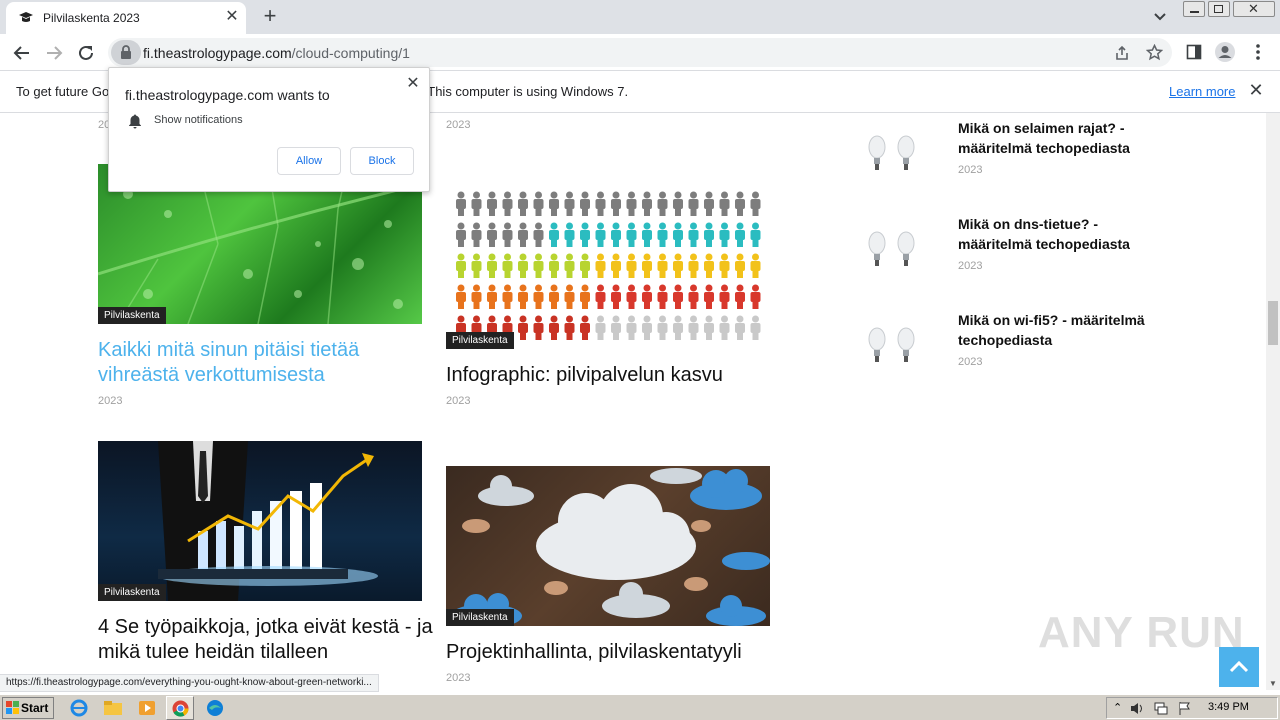  I want to click on lock-icon, so click(126, 52).